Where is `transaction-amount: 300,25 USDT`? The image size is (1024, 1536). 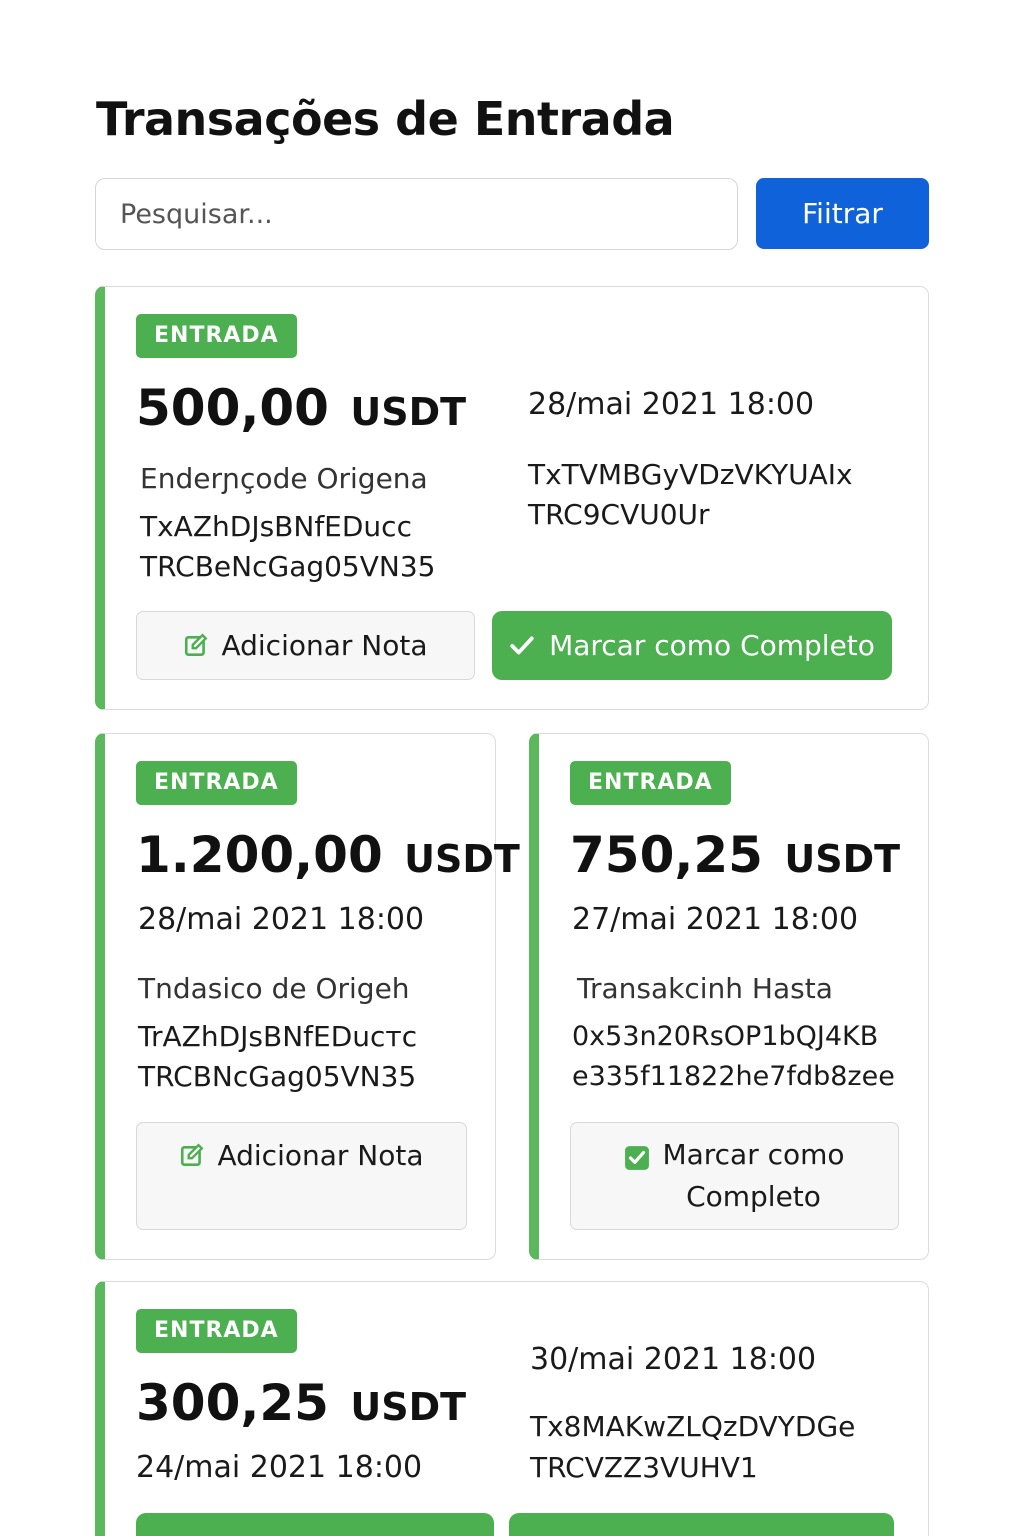
transaction-amount: 300,25 USDT is located at coordinates (301, 1403).